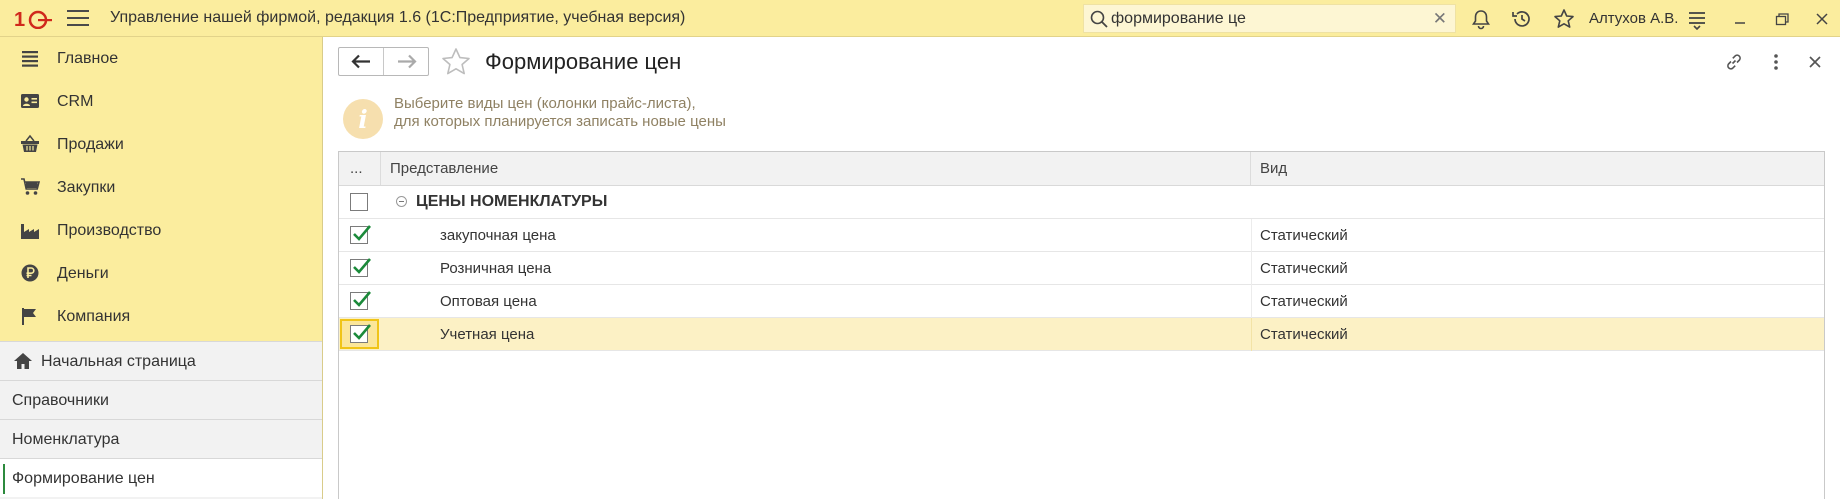 The height and width of the screenshot is (499, 1840). What do you see at coordinates (109, 230) in the screenshot?
I see `section-label: Производство` at bounding box center [109, 230].